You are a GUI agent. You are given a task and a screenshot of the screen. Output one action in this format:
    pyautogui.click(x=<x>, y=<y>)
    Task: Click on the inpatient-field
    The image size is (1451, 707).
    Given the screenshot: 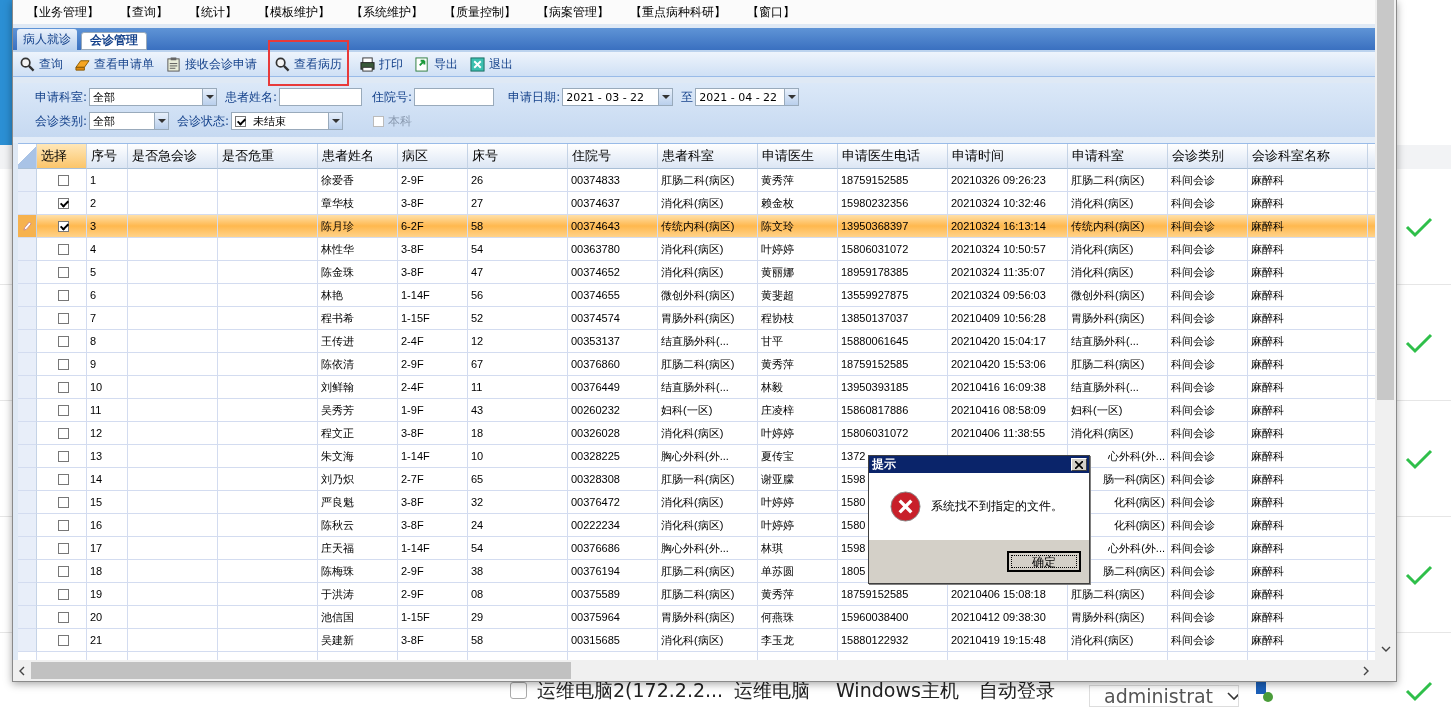 What is the action you would take?
    pyautogui.click(x=454, y=97)
    